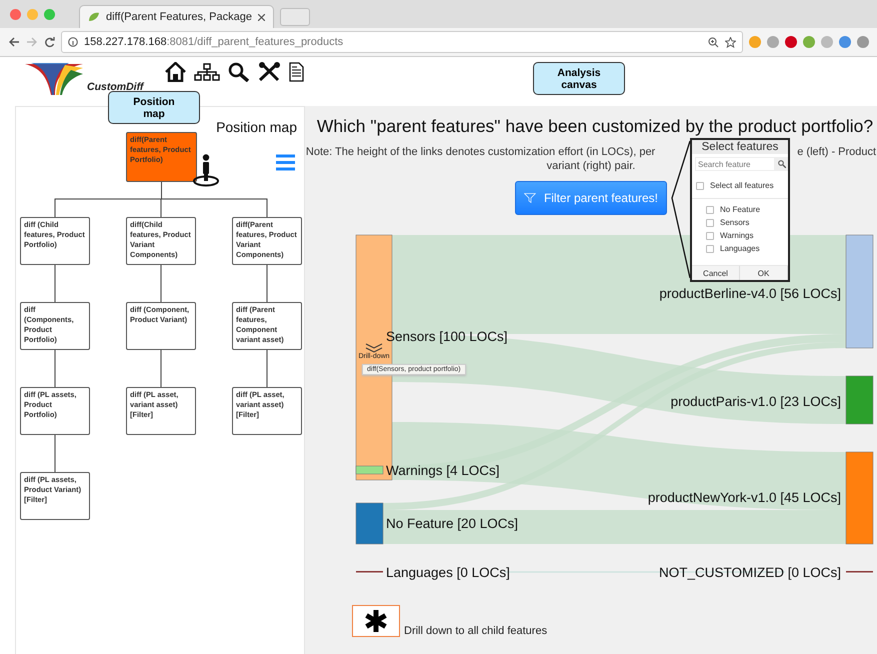 This screenshot has height=654, width=877. What do you see at coordinates (737, 235) in the screenshot?
I see `checkbox-label: Warnings` at bounding box center [737, 235].